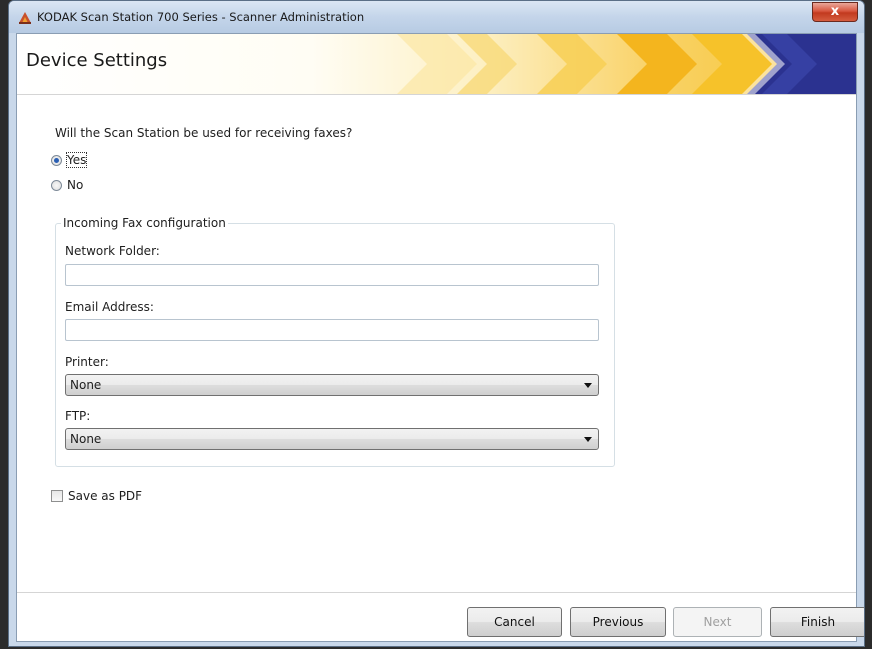  Describe the element at coordinates (332, 275) in the screenshot. I see `network-folder-input` at that location.